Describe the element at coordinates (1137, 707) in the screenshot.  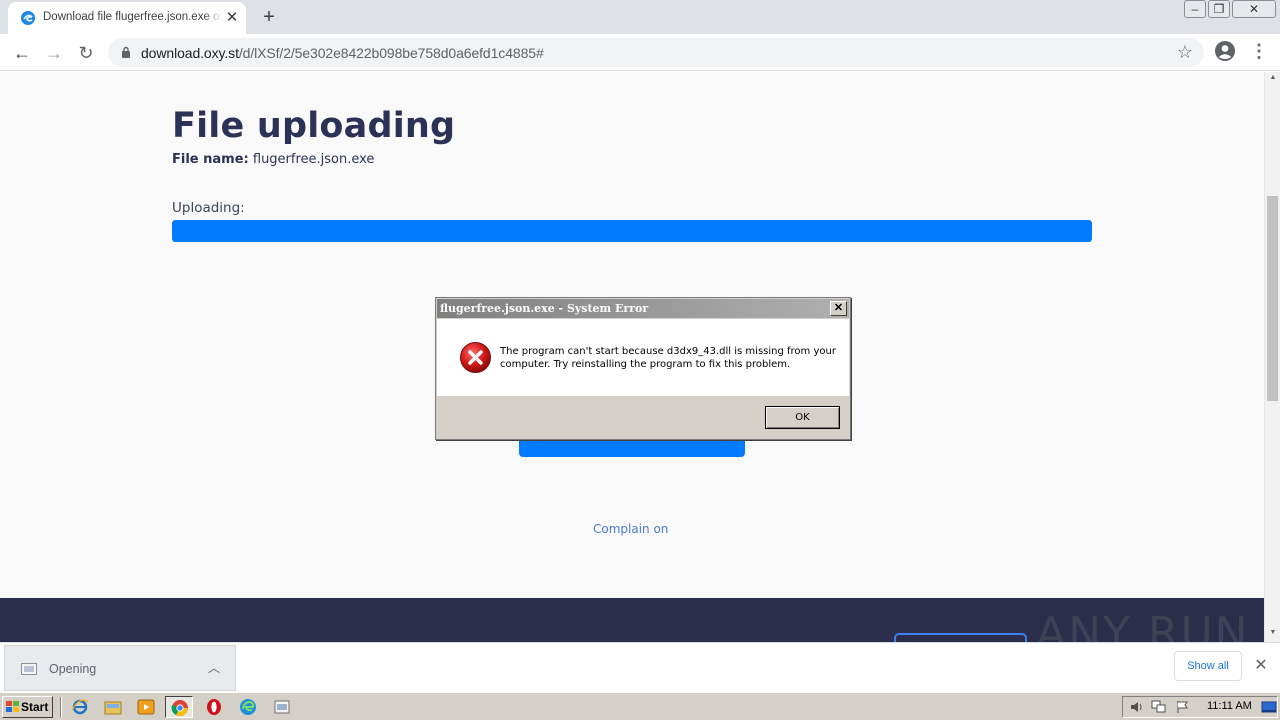
I see `volume-icon` at that location.